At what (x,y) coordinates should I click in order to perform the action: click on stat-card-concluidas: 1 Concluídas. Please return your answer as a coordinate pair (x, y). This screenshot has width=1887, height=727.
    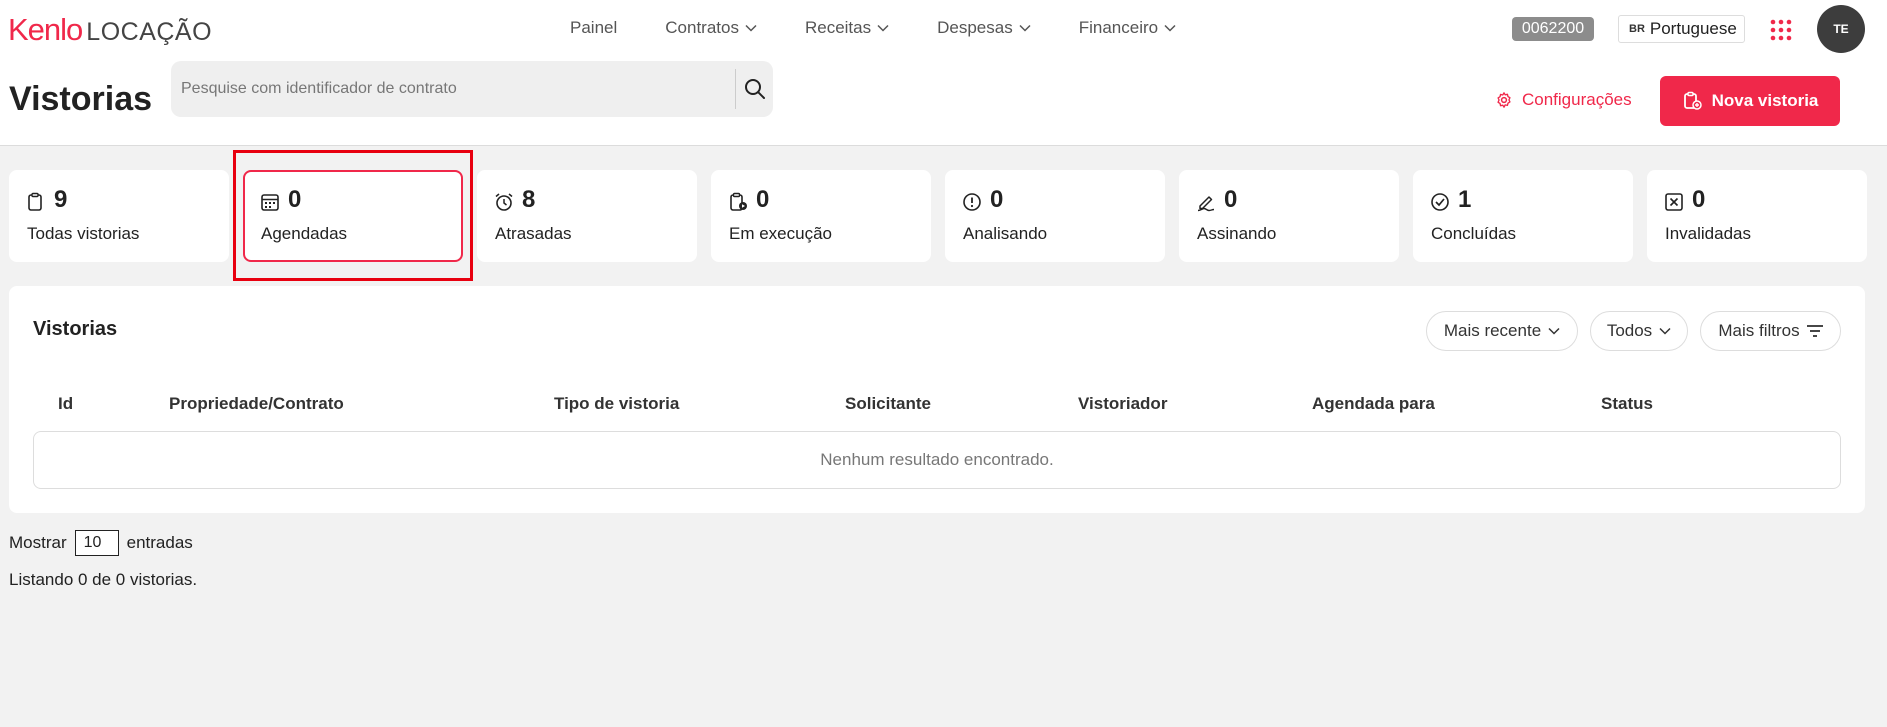
    Looking at the image, I should click on (1523, 216).